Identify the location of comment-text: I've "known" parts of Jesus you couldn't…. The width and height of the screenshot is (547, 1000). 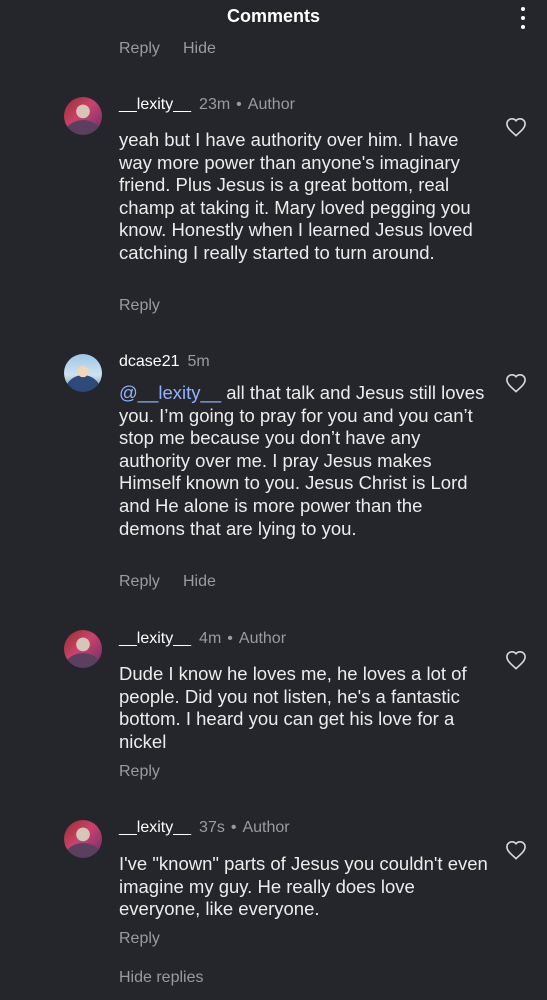
(303, 886).